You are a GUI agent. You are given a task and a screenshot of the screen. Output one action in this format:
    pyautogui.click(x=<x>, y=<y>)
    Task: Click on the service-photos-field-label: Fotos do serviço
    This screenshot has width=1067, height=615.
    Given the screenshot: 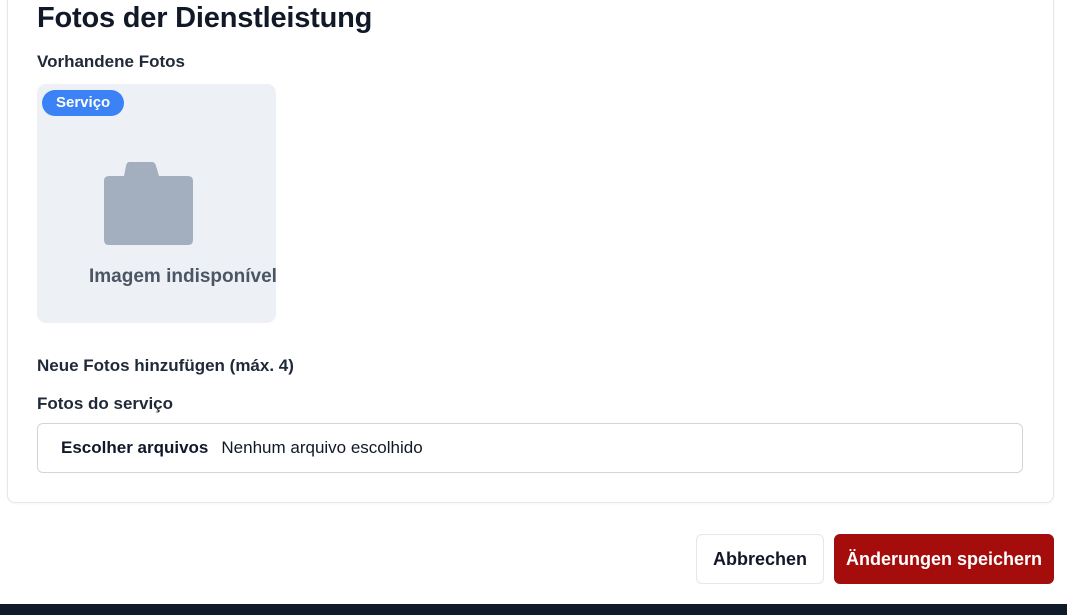 What is the action you would take?
    pyautogui.click(x=105, y=403)
    